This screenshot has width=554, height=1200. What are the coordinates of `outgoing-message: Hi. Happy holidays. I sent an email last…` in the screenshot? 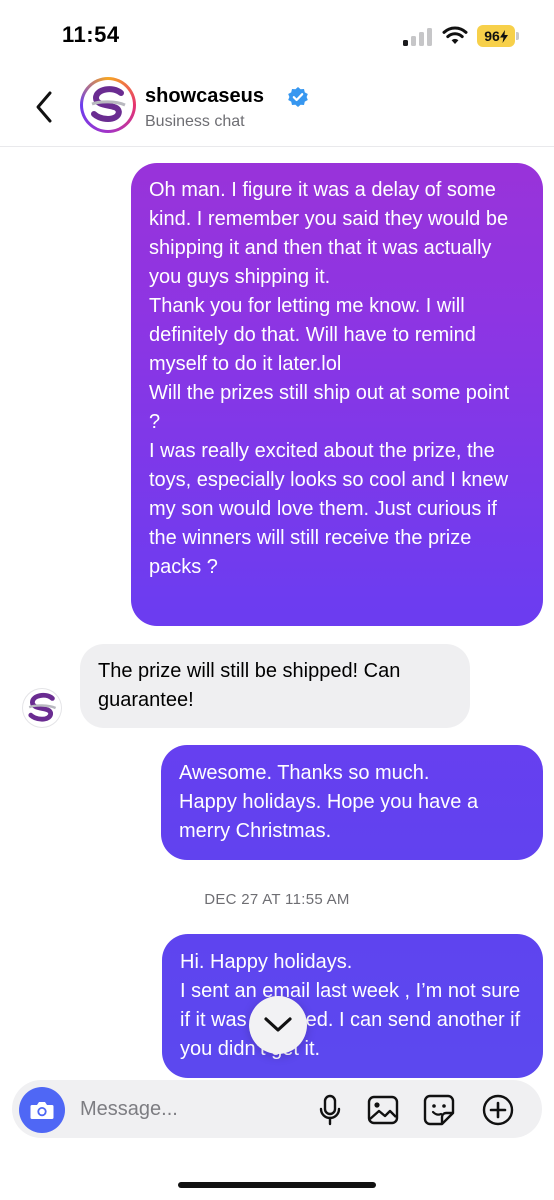 It's located at (352, 1006).